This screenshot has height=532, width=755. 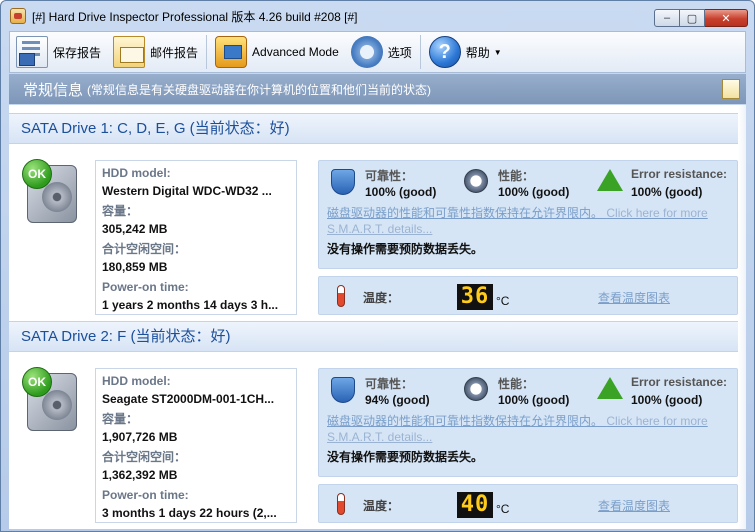 I want to click on advanced-mode-icon, so click(x=231, y=52).